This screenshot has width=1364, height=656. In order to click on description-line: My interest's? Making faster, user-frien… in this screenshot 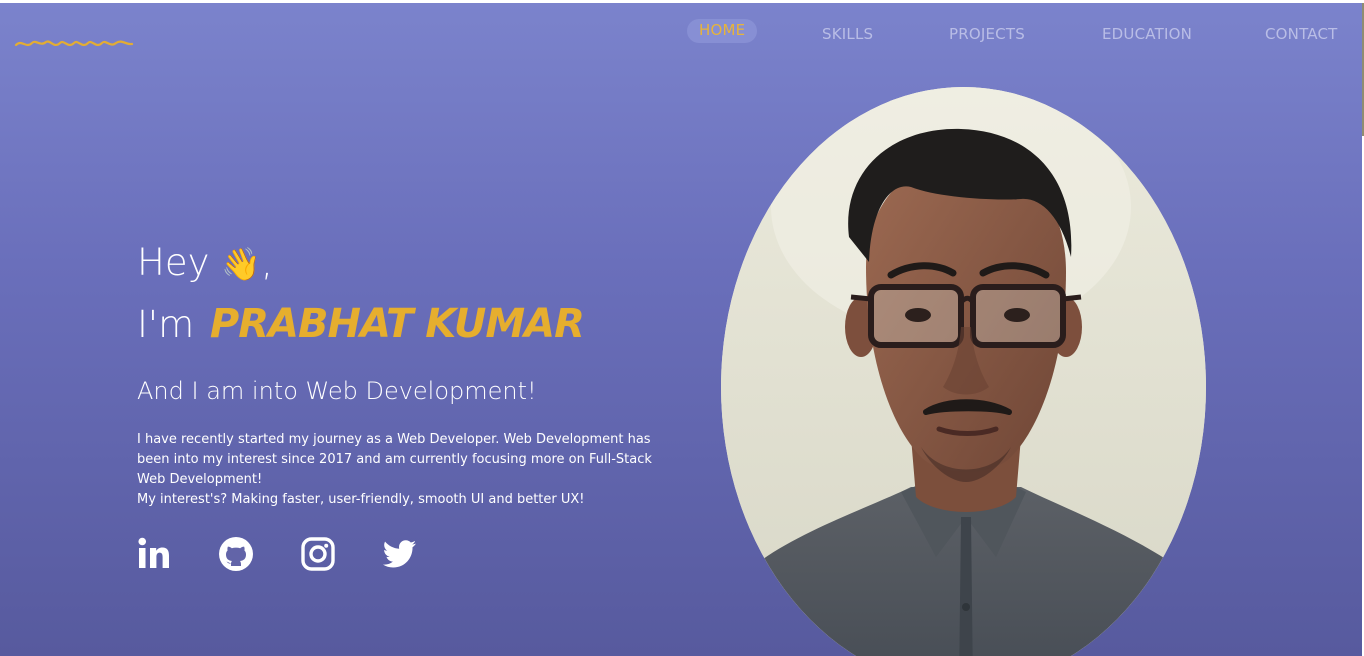, I will do `click(361, 499)`.